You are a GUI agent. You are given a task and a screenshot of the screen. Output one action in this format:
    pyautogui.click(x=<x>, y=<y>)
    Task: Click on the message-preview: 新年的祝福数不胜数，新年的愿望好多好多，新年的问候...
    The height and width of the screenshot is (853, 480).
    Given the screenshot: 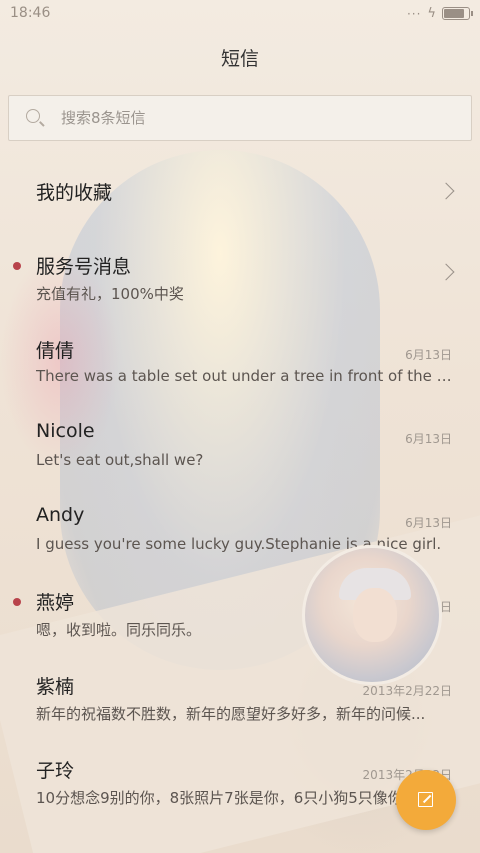 What is the action you would take?
    pyautogui.click(x=231, y=714)
    